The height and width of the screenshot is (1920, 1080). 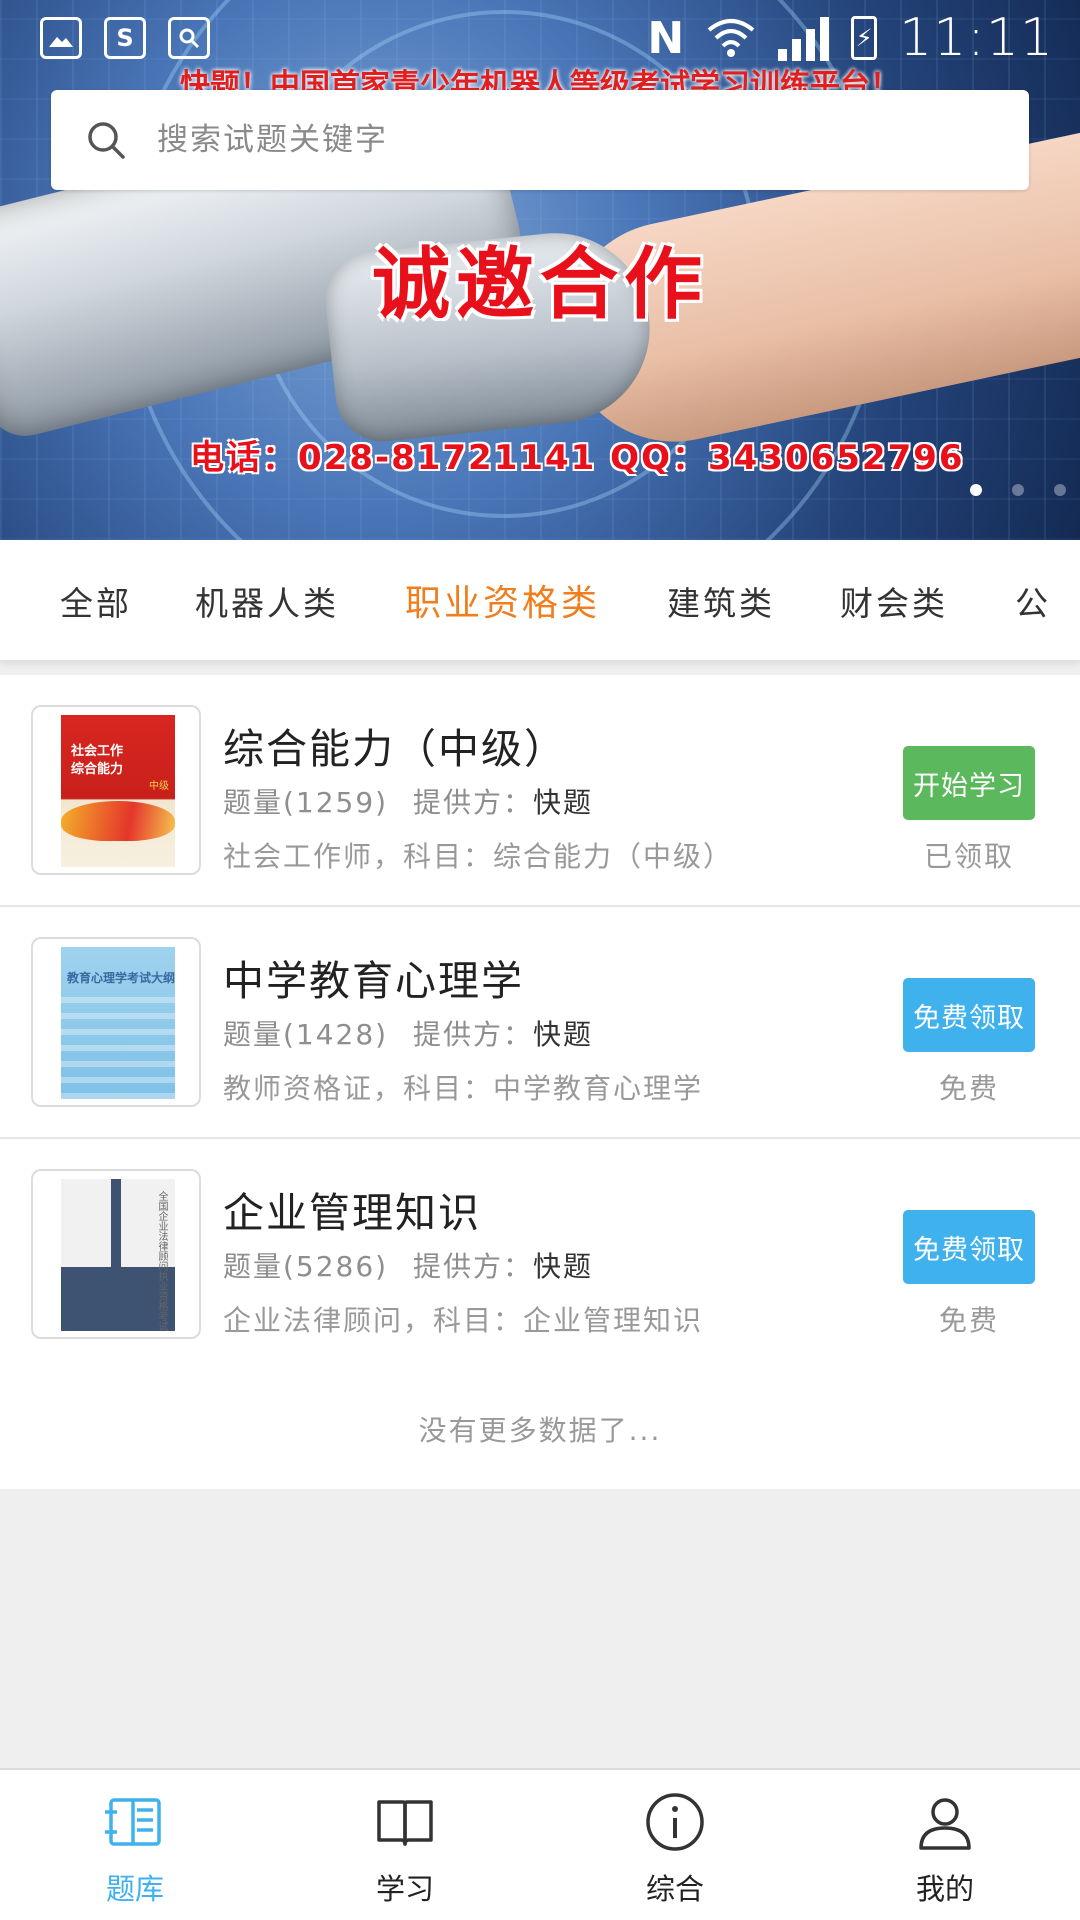 I want to click on nav-label: 题库, so click(x=134, y=1889).